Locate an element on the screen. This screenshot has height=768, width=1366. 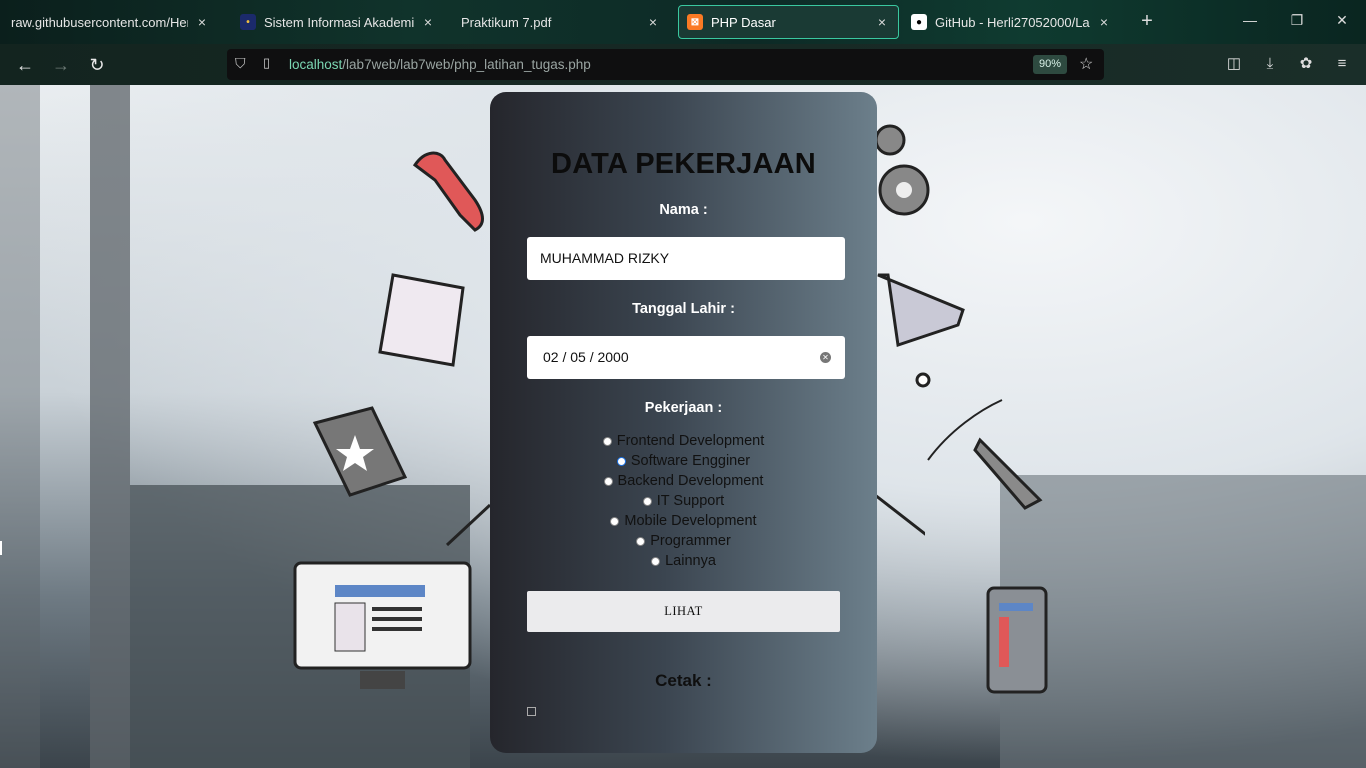
radio-label: Mobile Development is located at coordinates (690, 521).